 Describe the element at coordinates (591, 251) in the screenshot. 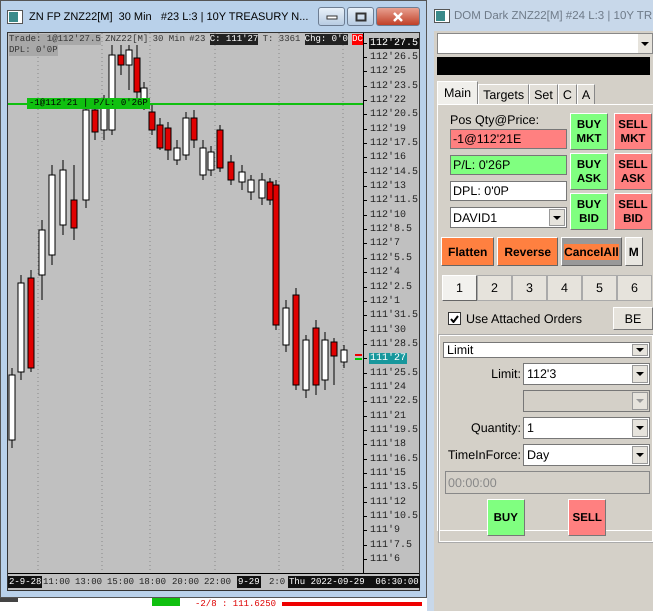

I see `action-button: CancelAll` at that location.